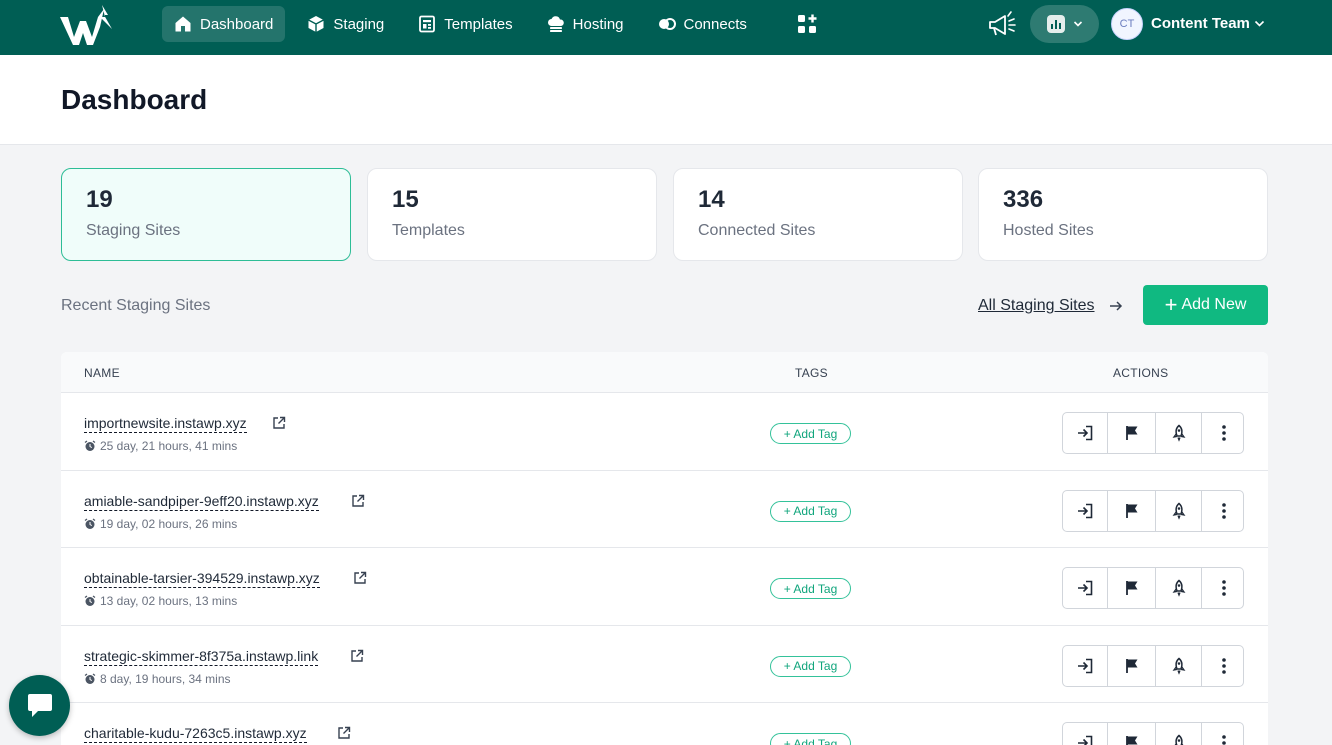  What do you see at coordinates (136, 305) in the screenshot?
I see `recent-staging-title: Recent Staging Sites` at bounding box center [136, 305].